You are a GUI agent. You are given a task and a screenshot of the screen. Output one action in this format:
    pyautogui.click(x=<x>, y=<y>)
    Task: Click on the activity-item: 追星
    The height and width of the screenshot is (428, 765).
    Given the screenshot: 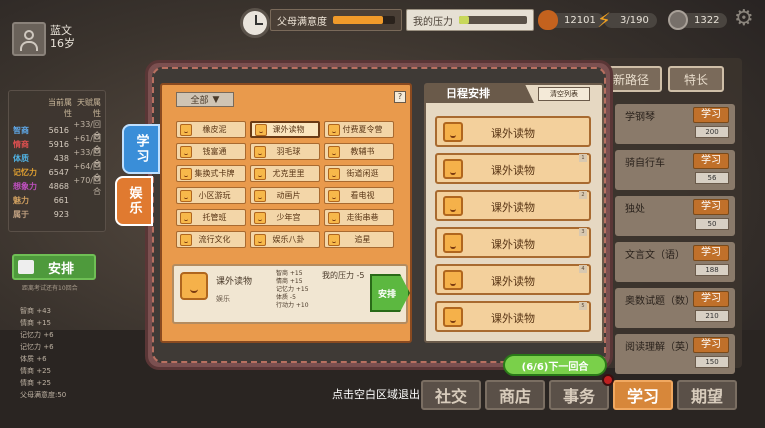 What is the action you would take?
    pyautogui.click(x=359, y=239)
    